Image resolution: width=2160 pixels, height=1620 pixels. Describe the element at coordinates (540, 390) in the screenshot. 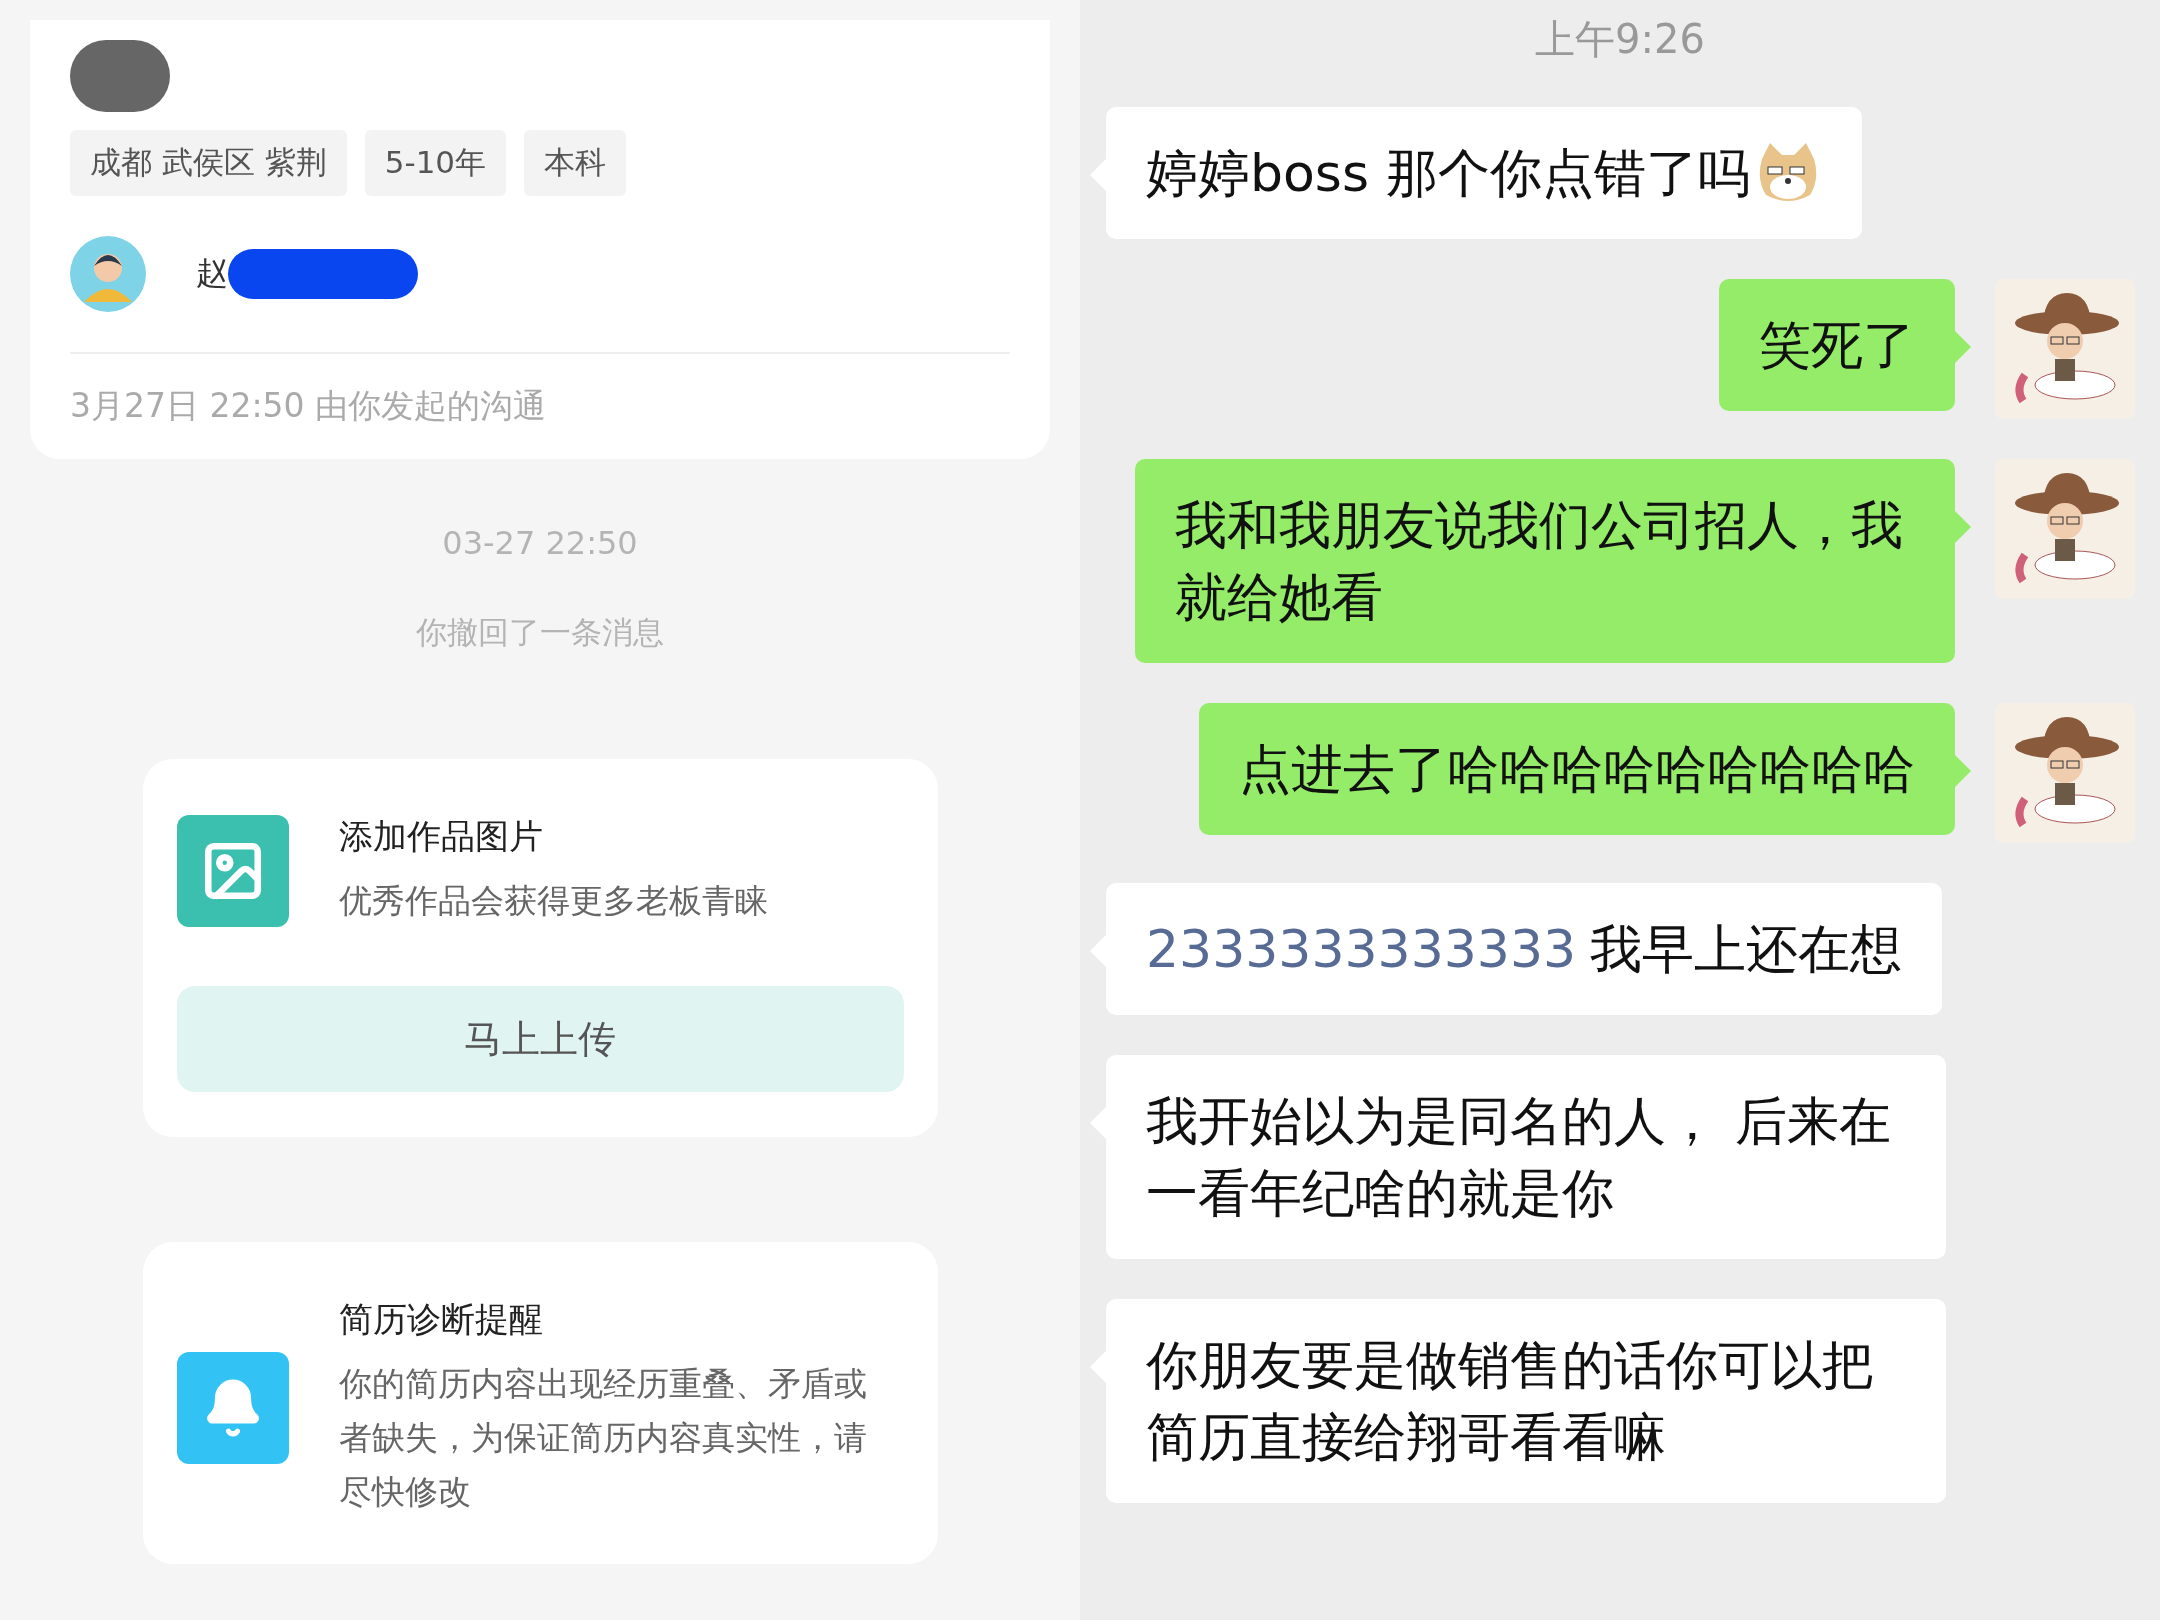

I see `chat-origin-note: 3月27日 22:50 由你发起的沟通` at that location.